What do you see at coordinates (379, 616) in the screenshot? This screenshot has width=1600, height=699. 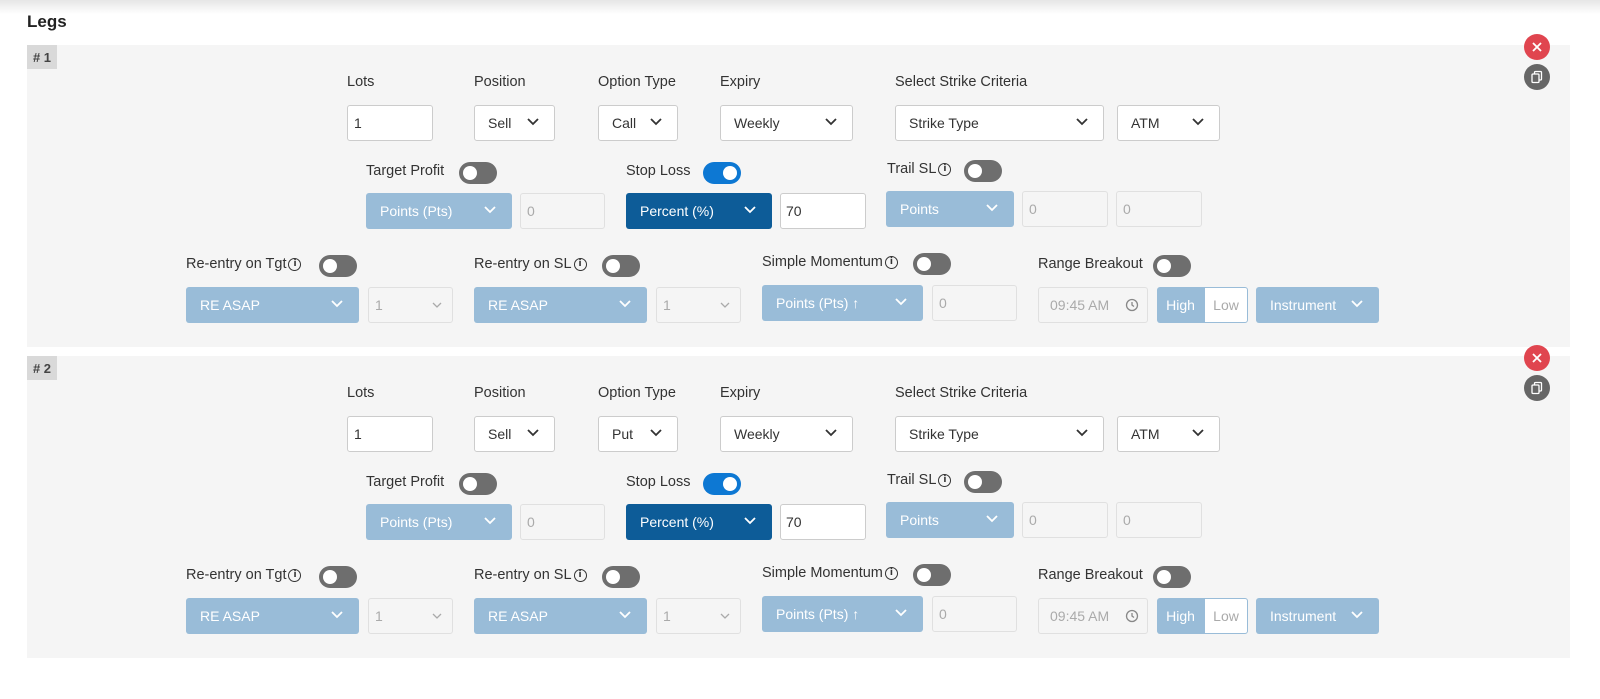 I see `reentry-tgt-count: 1` at bounding box center [379, 616].